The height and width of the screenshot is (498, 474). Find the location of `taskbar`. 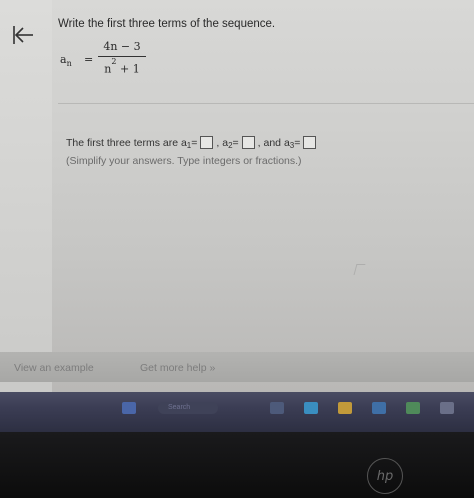

taskbar is located at coordinates (237, 412).